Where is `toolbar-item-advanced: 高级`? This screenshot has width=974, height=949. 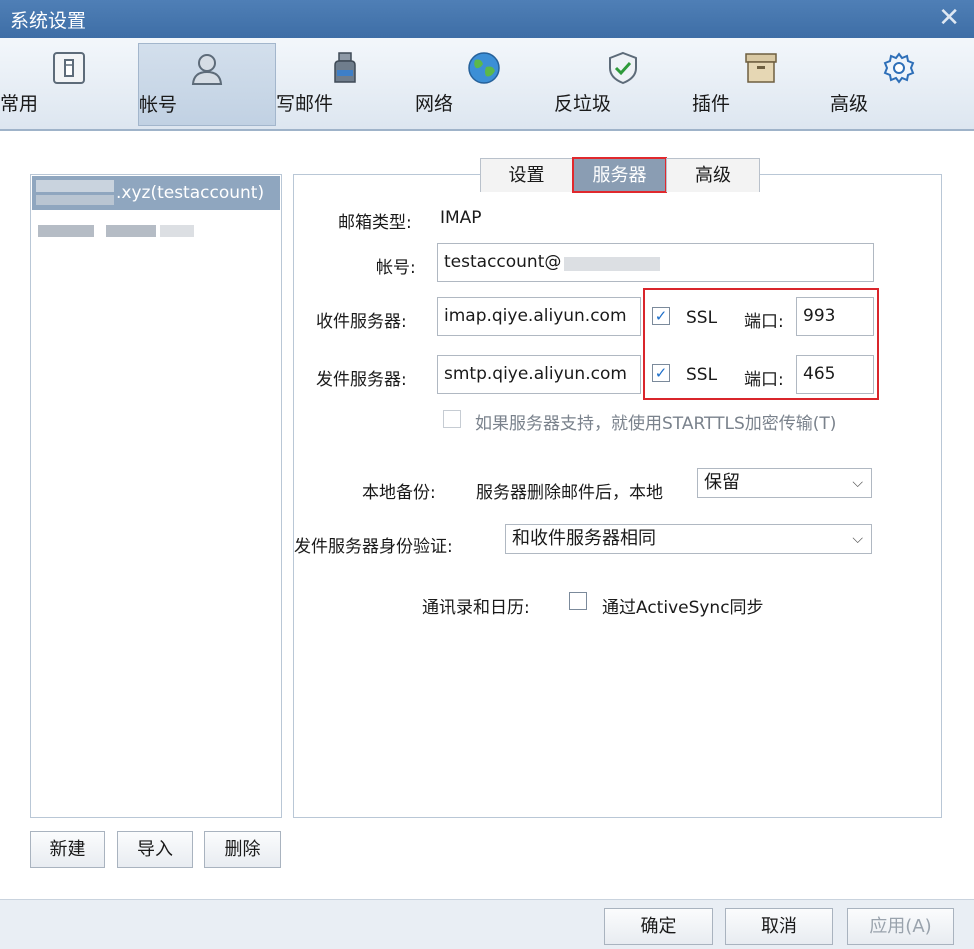
toolbar-item-advanced: 高级 is located at coordinates (899, 84).